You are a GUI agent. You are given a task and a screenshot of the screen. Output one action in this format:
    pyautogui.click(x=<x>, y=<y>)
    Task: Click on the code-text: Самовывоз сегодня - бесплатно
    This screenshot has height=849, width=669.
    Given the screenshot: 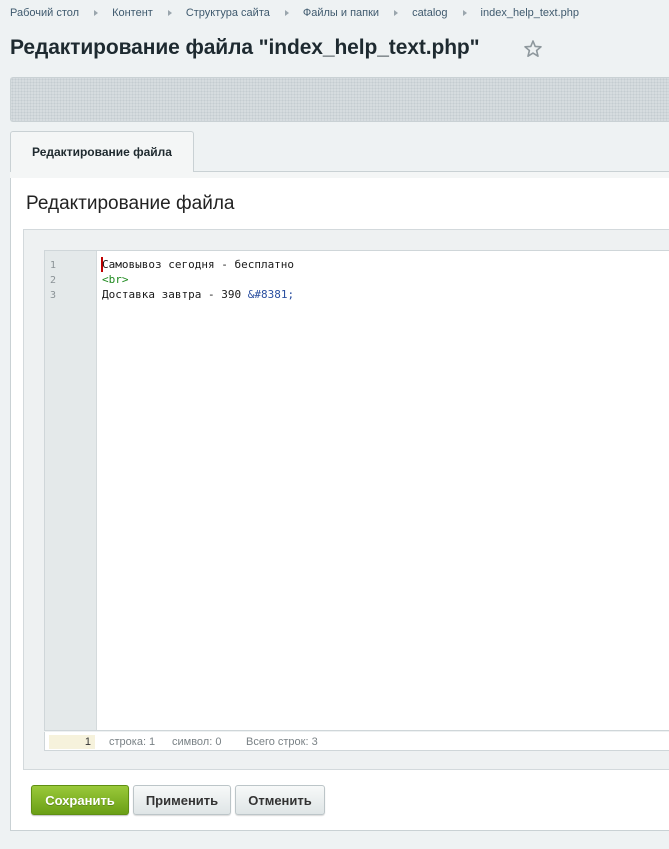 What is the action you would take?
    pyautogui.click(x=198, y=264)
    